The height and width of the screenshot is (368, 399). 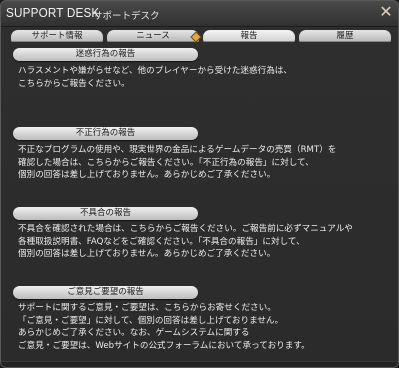 I want to click on tab-report: 報告, so click(x=249, y=36).